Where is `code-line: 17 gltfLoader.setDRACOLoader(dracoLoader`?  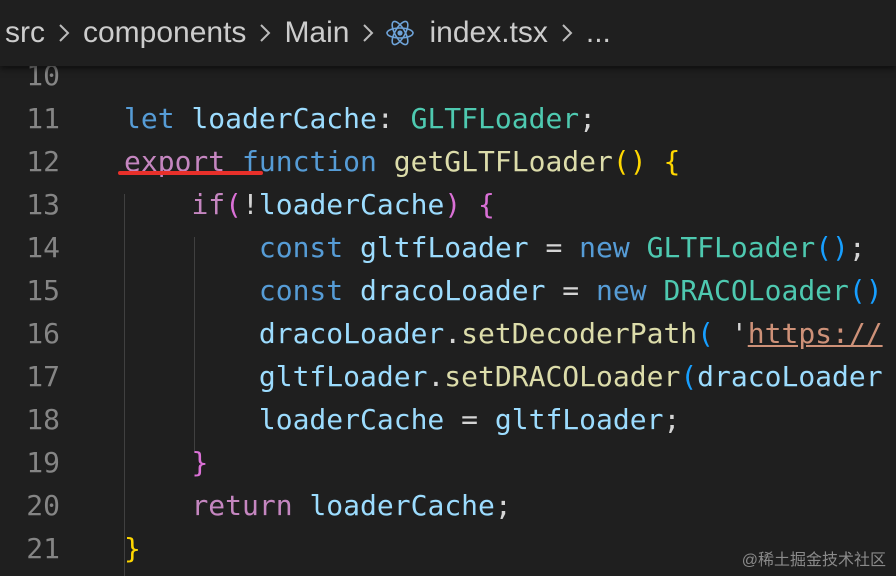
code-line: 17 gltfLoader.setDRACOLoader(dracoLoader is located at coordinates (448, 376).